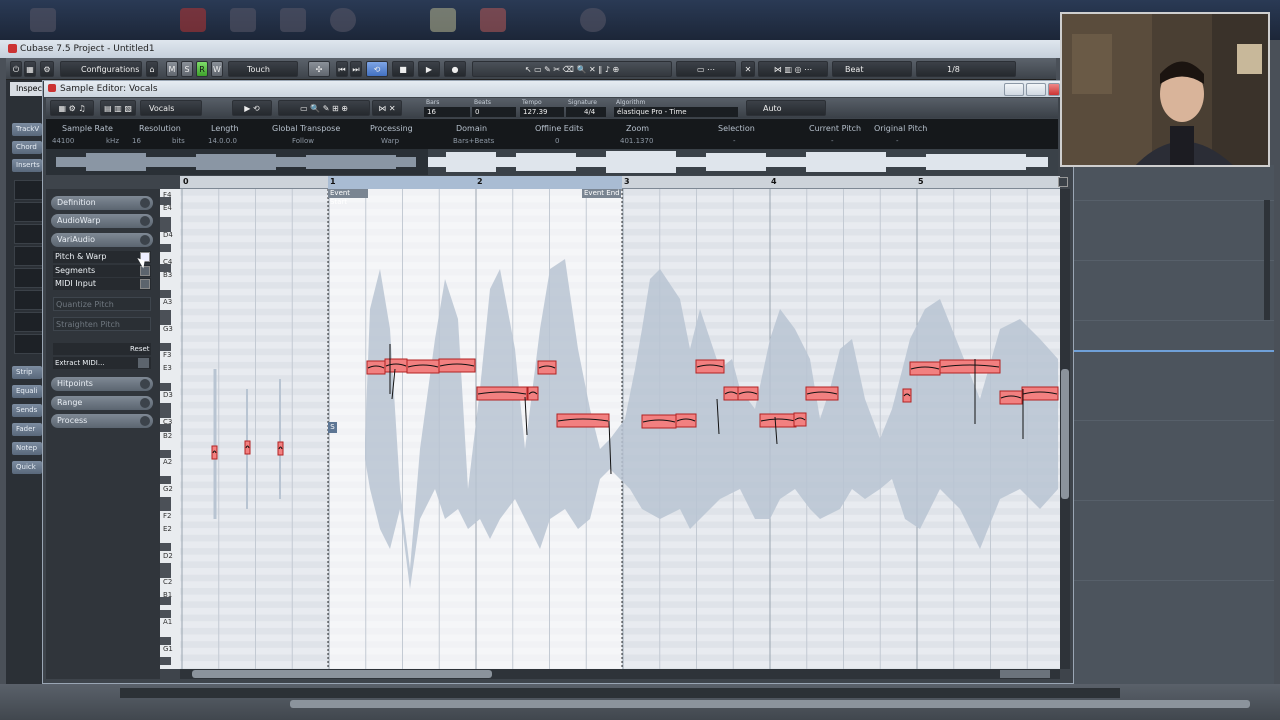 This screenshot has height=720, width=1280. Describe the element at coordinates (475, 182) in the screenshot. I see `ruler-selection-range` at that location.